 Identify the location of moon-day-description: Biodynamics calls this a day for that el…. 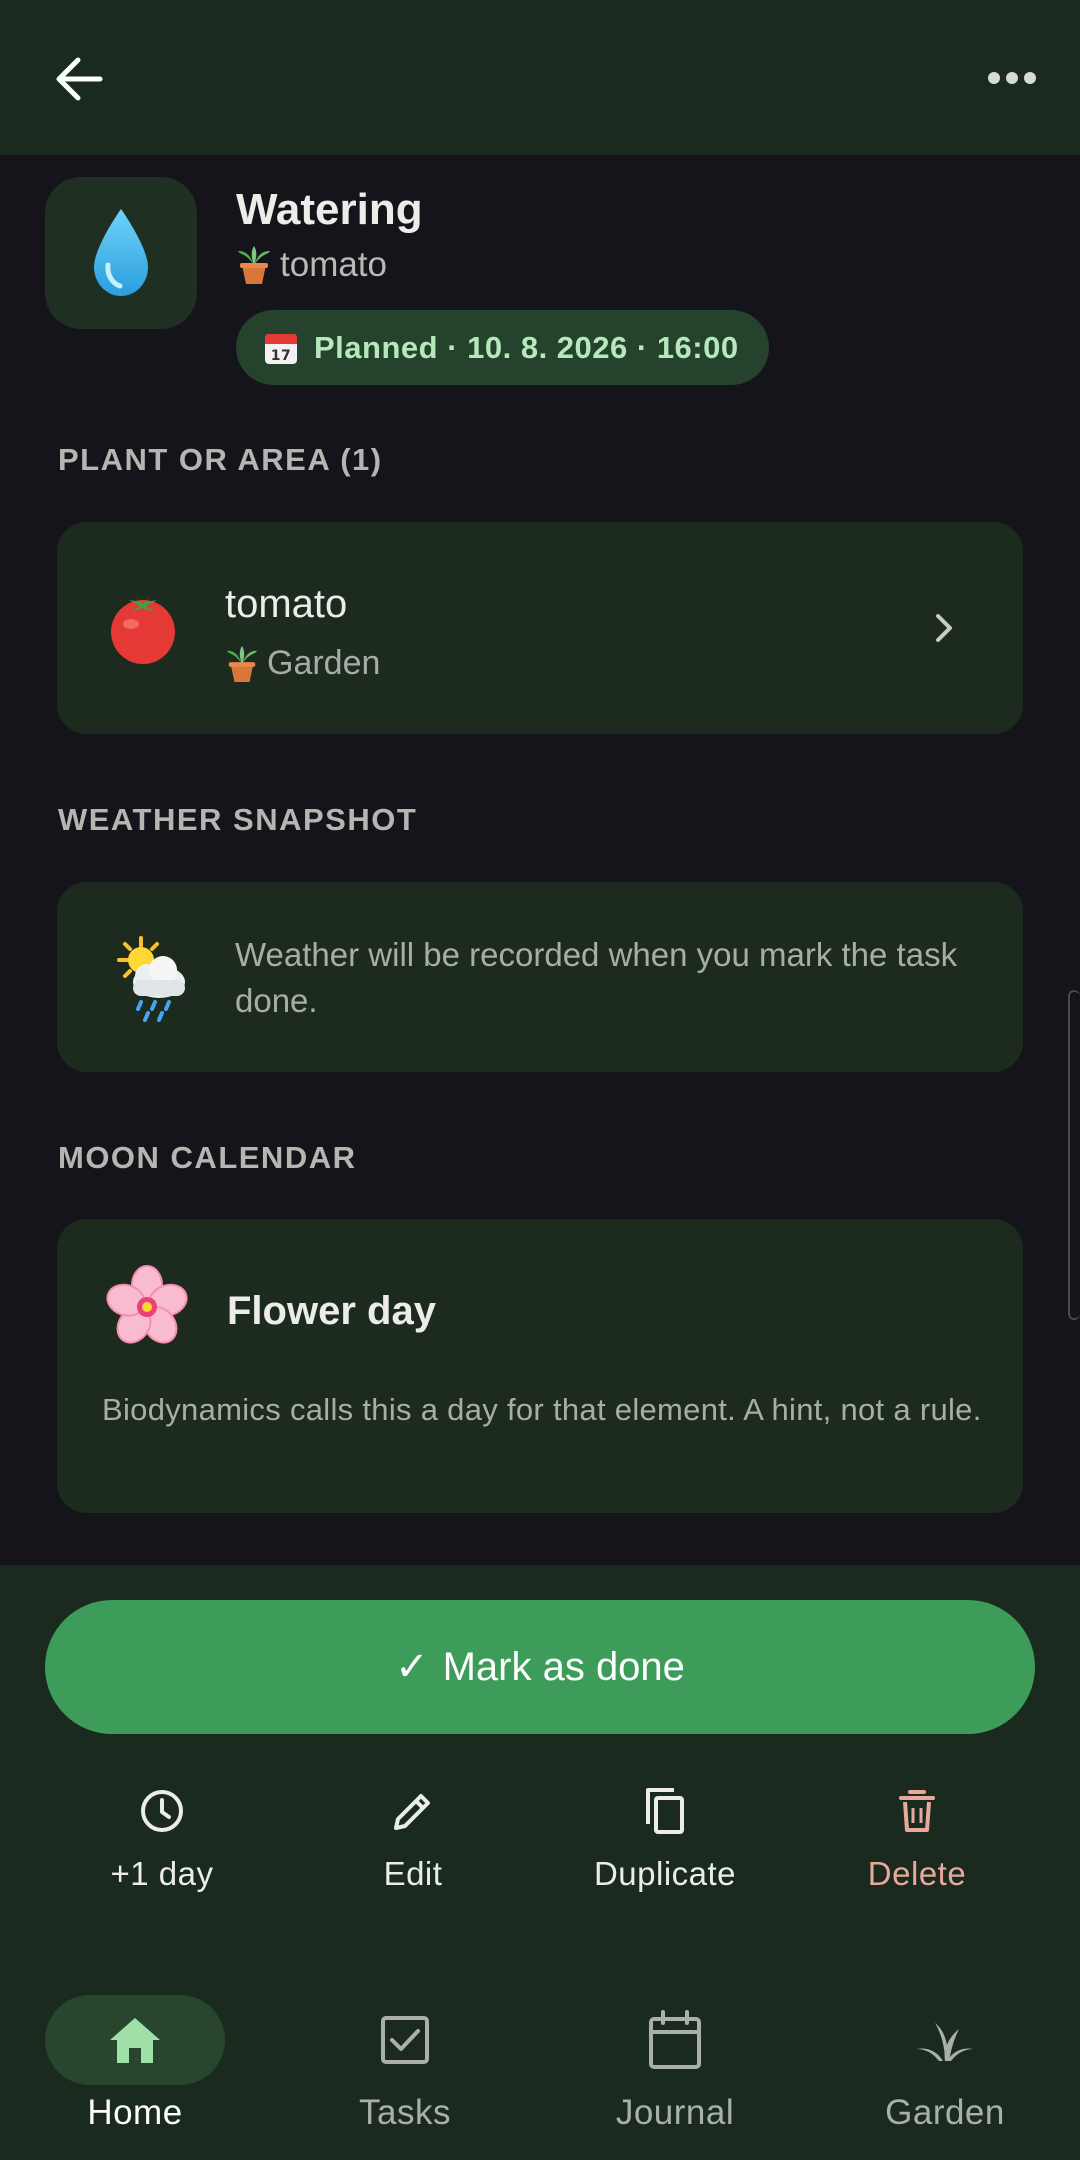
(542, 1409).